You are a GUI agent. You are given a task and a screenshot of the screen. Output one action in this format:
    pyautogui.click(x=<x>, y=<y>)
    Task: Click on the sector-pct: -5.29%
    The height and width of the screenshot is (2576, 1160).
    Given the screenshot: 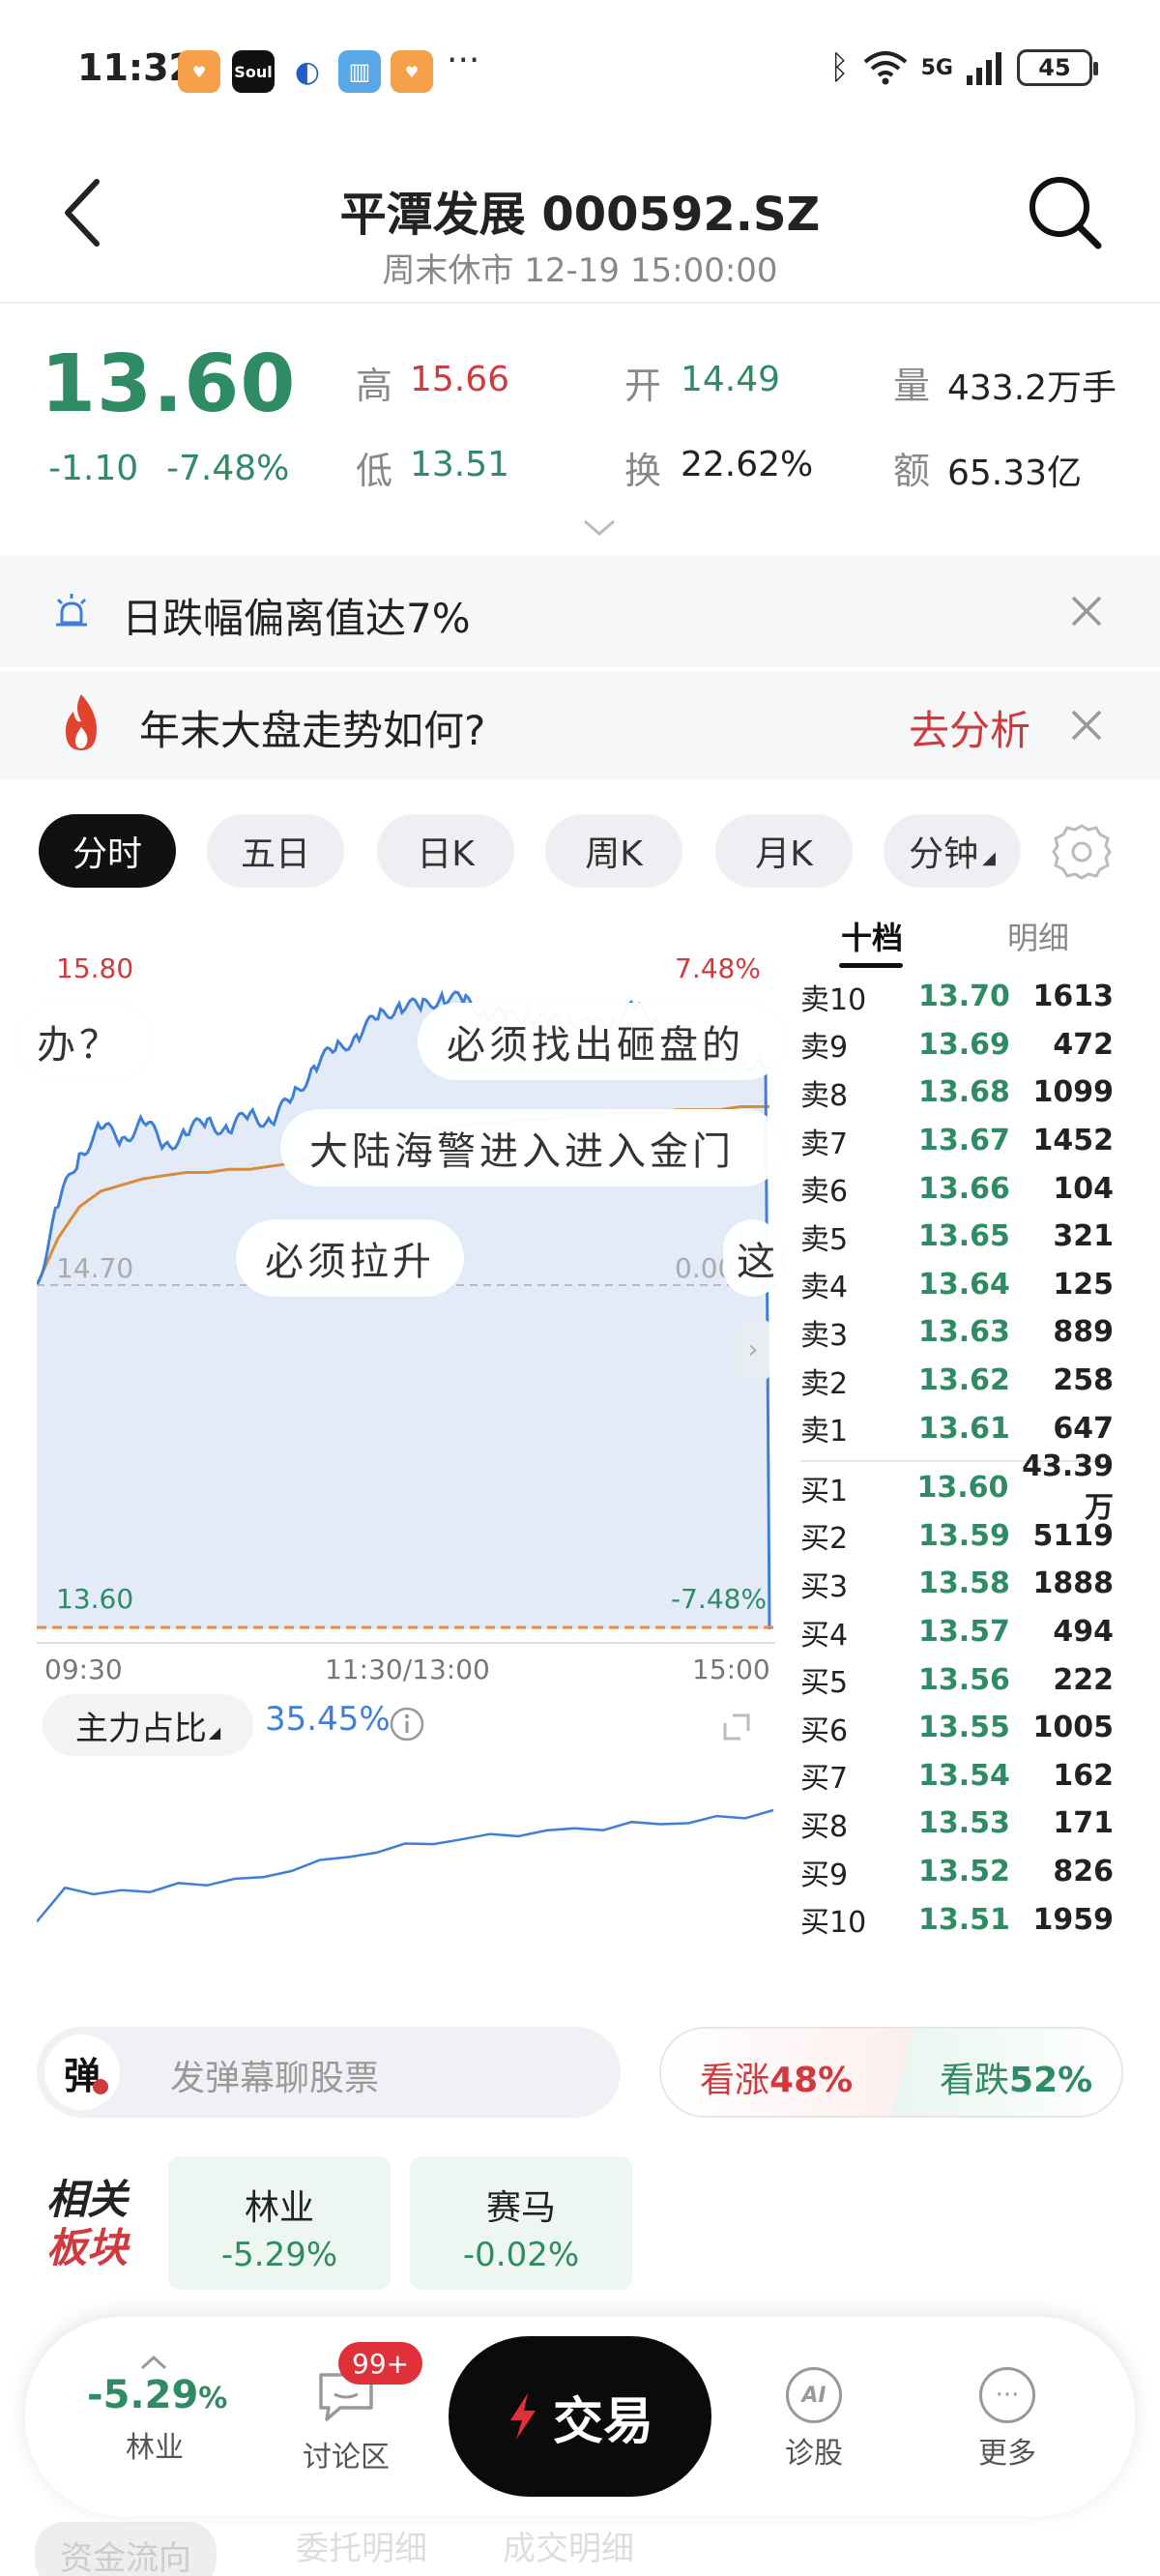 What is the action you would take?
    pyautogui.click(x=279, y=2255)
    